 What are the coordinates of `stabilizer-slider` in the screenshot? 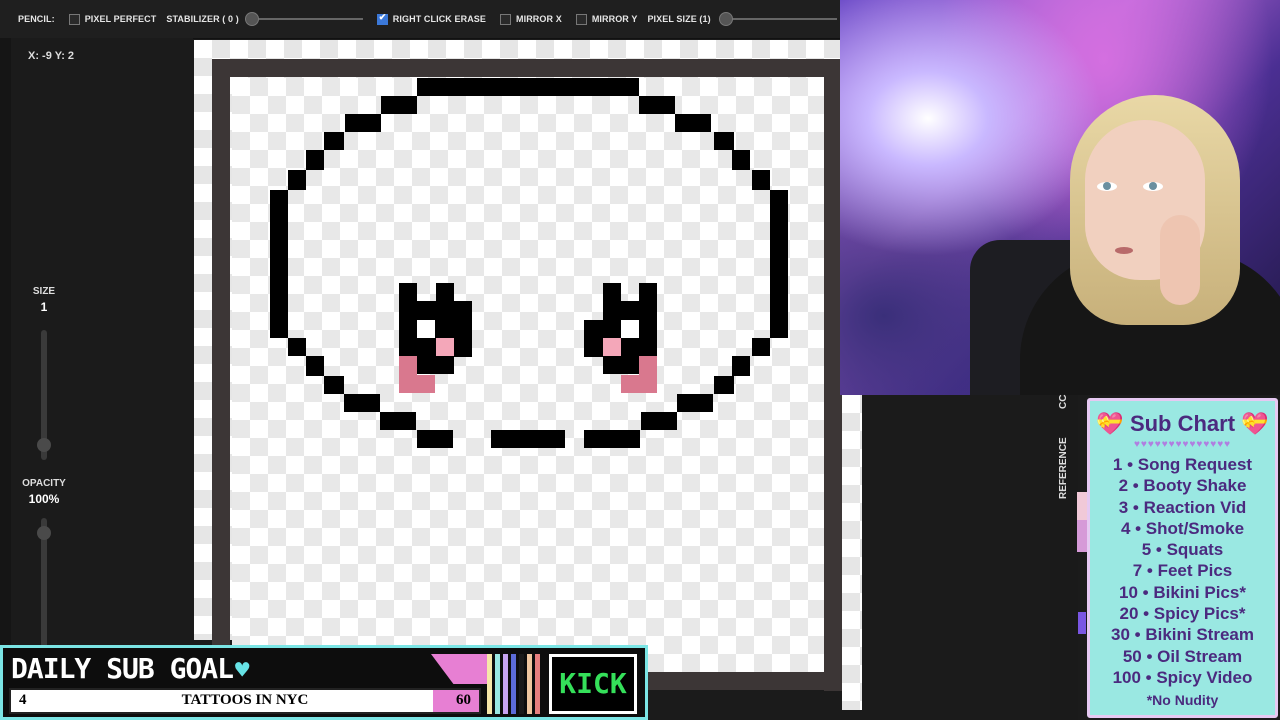 It's located at (303, 19).